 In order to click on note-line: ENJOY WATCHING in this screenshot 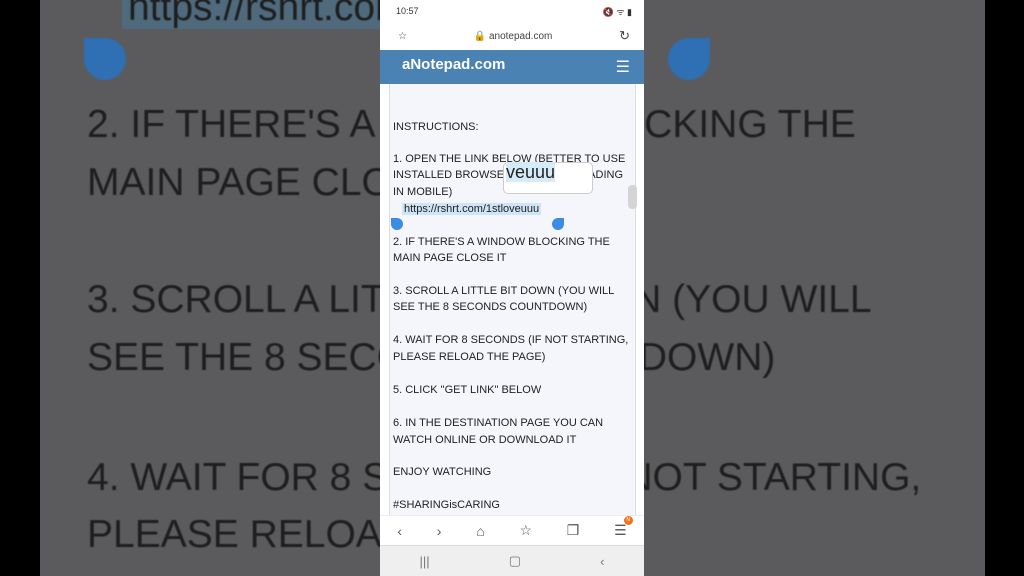, I will do `click(442, 472)`.